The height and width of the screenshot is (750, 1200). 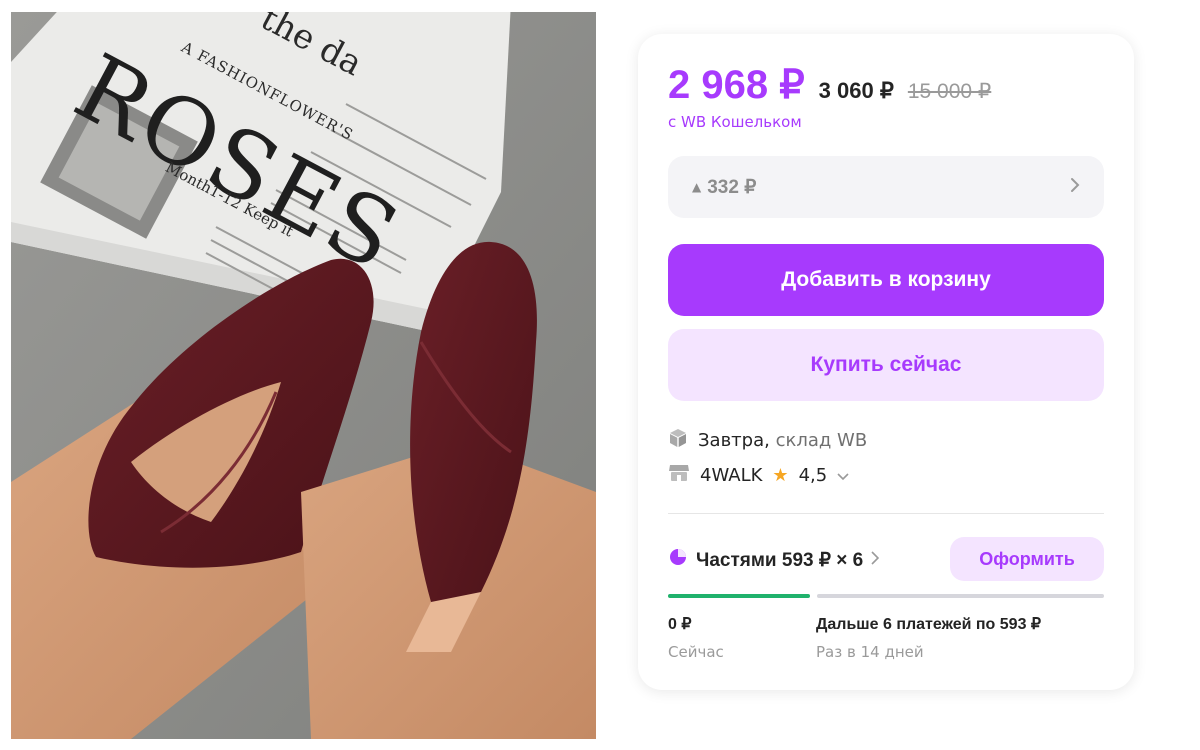 What do you see at coordinates (678, 560) in the screenshot?
I see `pie-chart-icon` at bounding box center [678, 560].